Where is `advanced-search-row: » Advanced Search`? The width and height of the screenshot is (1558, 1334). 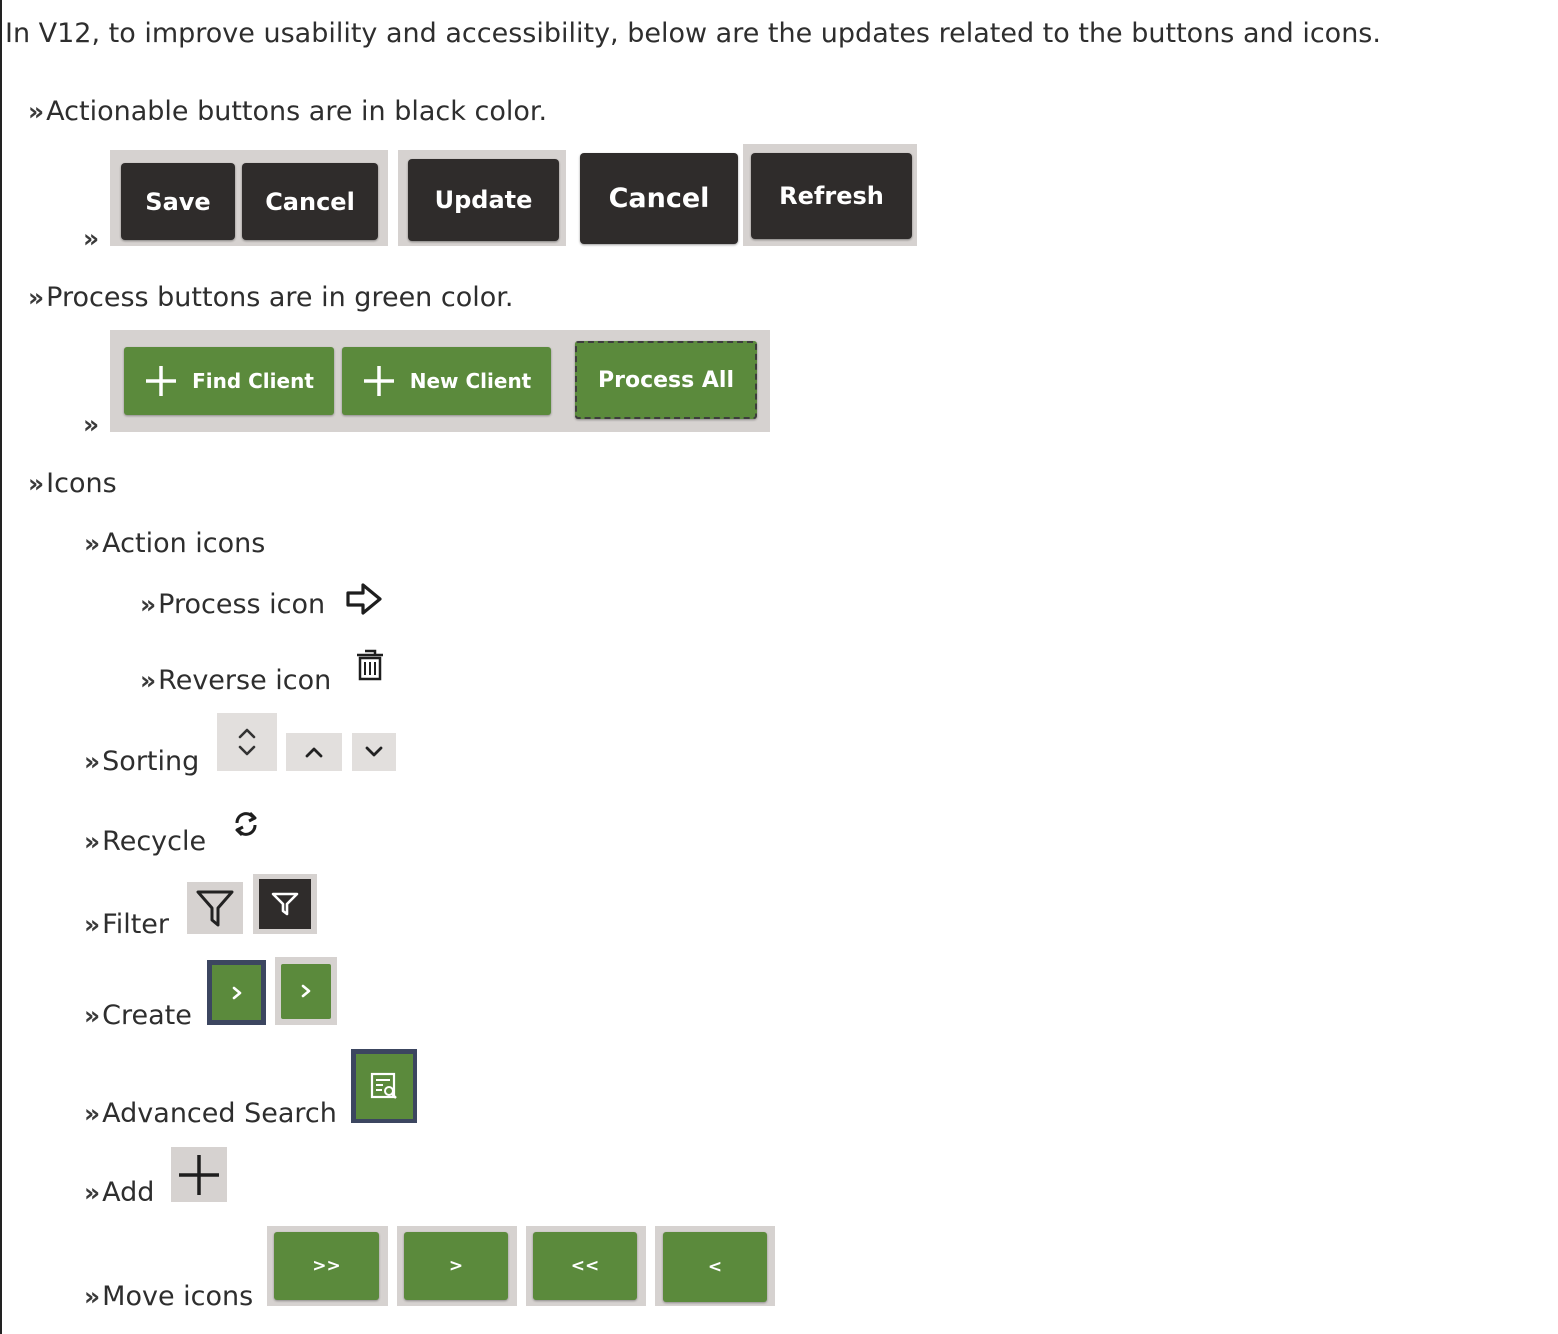 advanced-search-row: » Advanced Search is located at coordinates (210, 1113).